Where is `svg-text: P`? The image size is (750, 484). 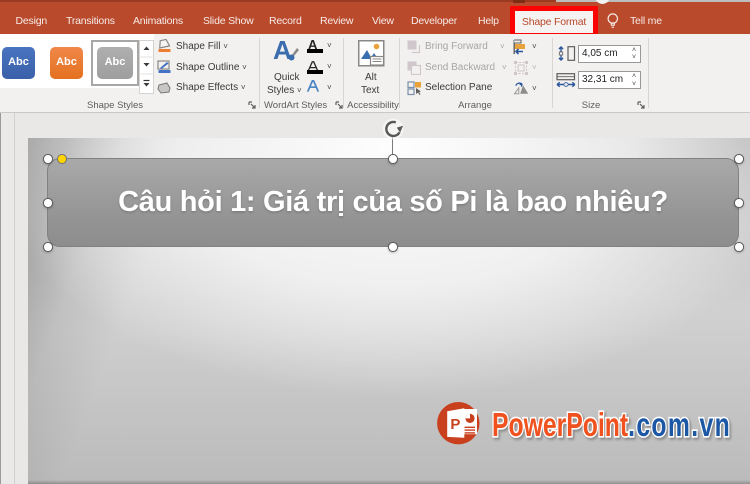 svg-text: P is located at coordinates (455, 424).